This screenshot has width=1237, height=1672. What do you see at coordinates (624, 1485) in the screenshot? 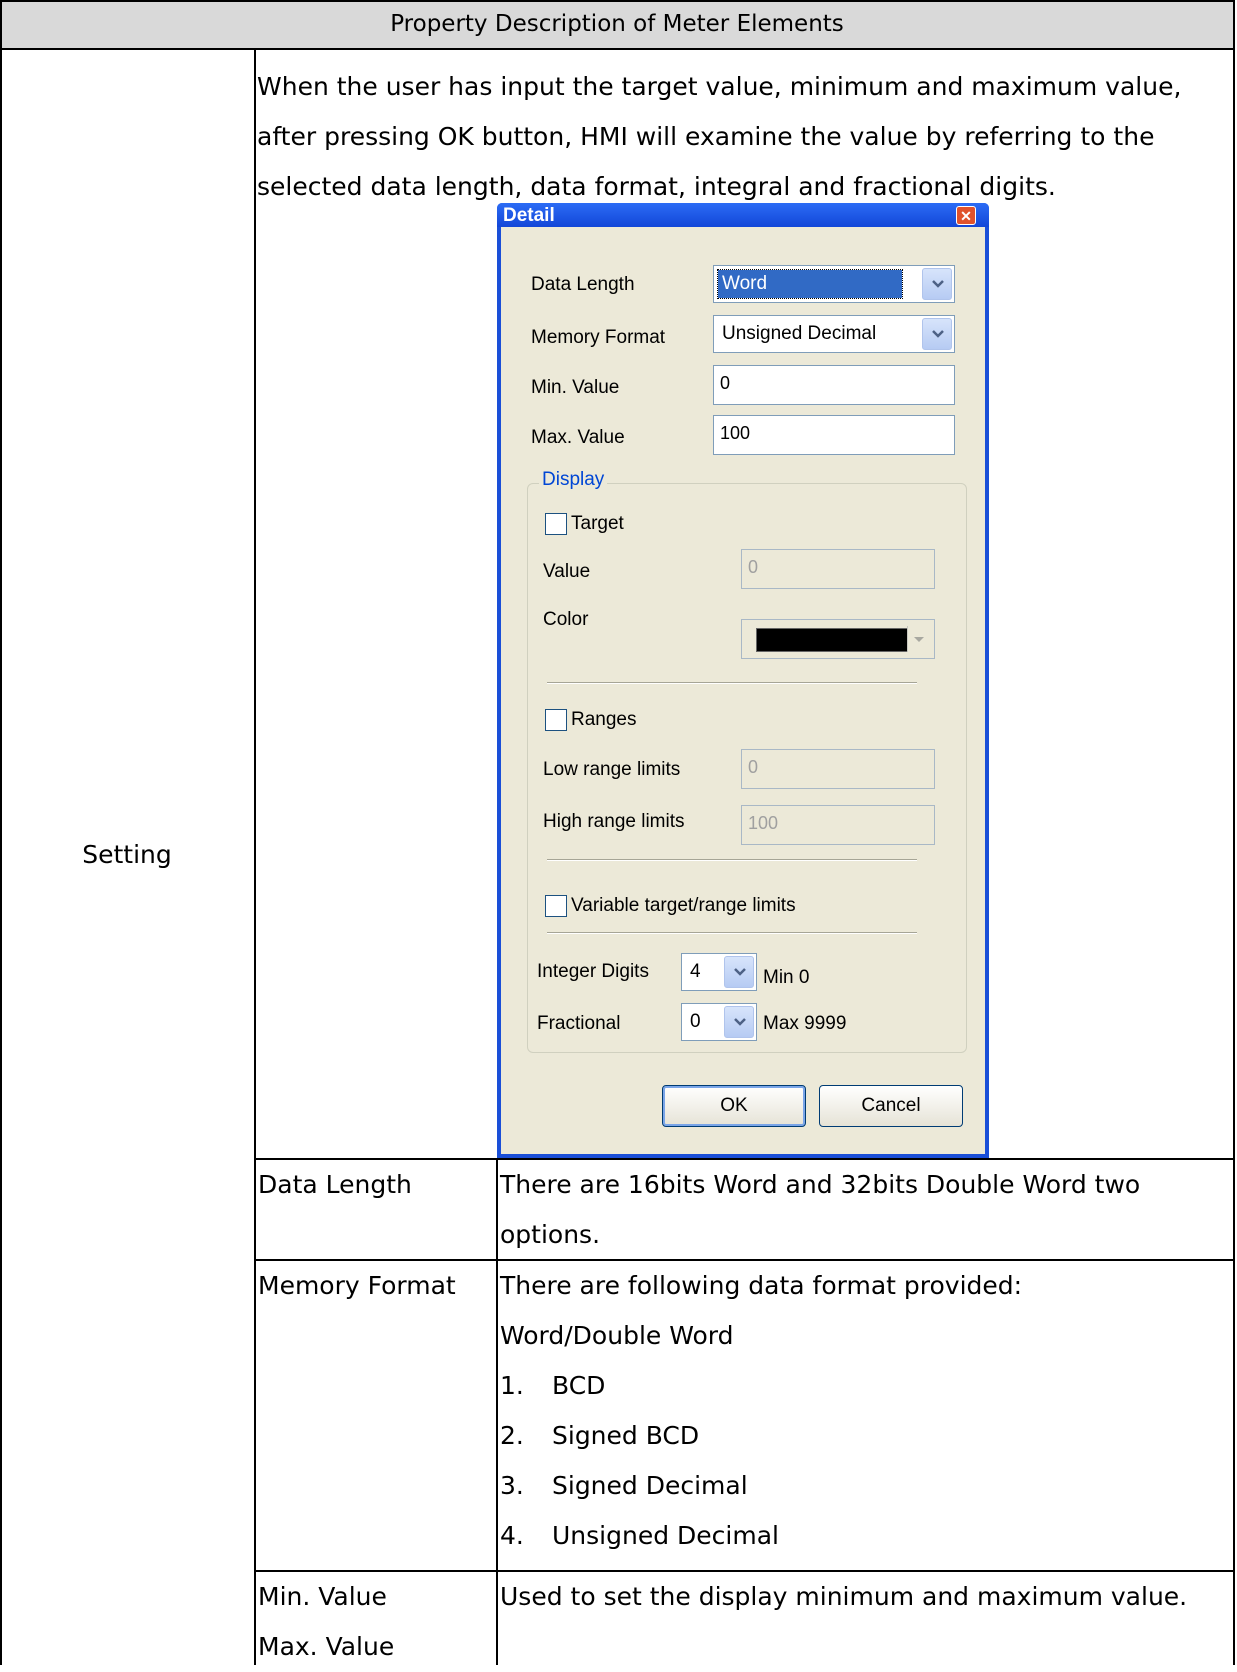
I see `list-item: 3. Signed Decimal` at bounding box center [624, 1485].